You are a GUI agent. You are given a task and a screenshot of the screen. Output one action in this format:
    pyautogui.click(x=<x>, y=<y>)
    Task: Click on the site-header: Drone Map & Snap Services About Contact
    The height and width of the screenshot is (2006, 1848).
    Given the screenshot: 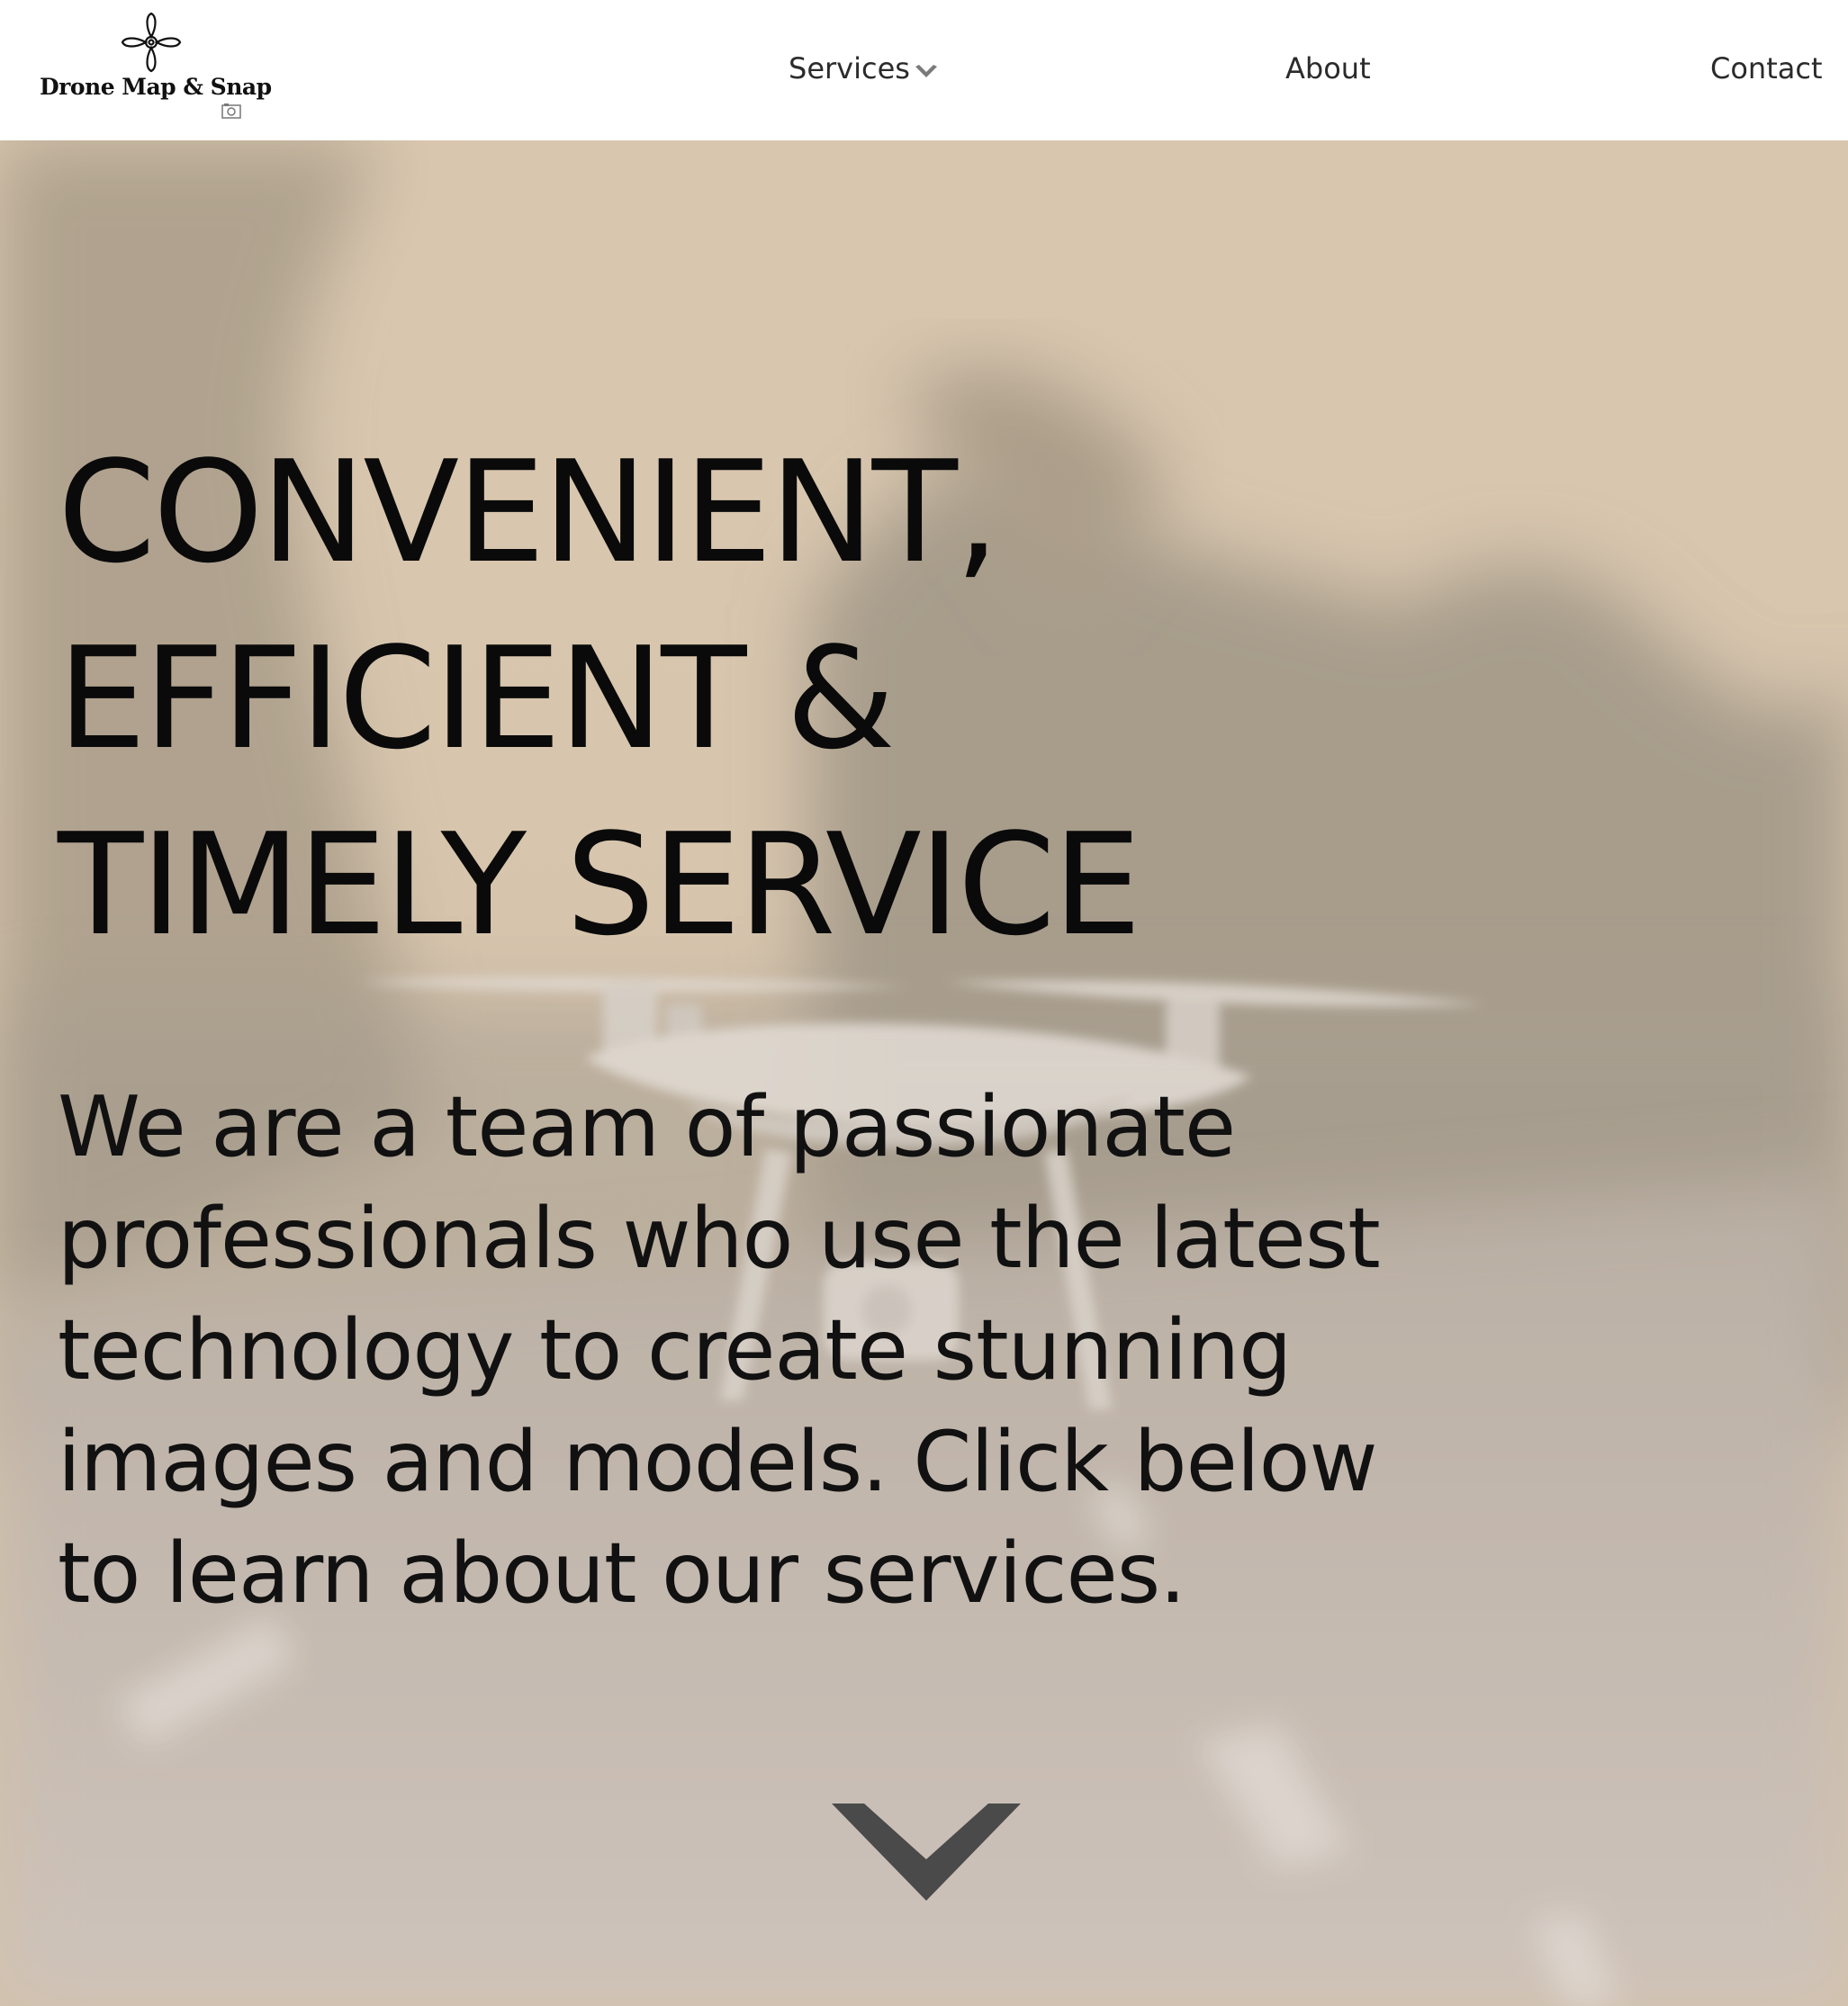 What is the action you would take?
    pyautogui.click(x=924, y=70)
    